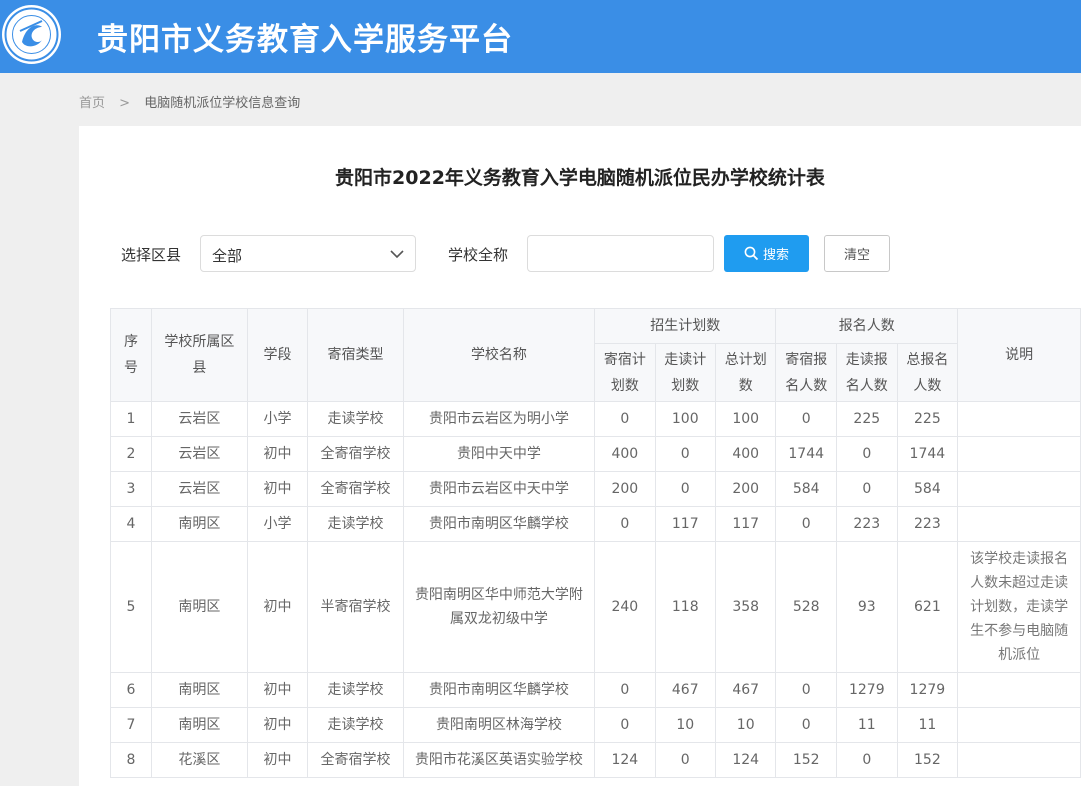  What do you see at coordinates (31, 34) in the screenshot?
I see `education-logo-icon` at bounding box center [31, 34].